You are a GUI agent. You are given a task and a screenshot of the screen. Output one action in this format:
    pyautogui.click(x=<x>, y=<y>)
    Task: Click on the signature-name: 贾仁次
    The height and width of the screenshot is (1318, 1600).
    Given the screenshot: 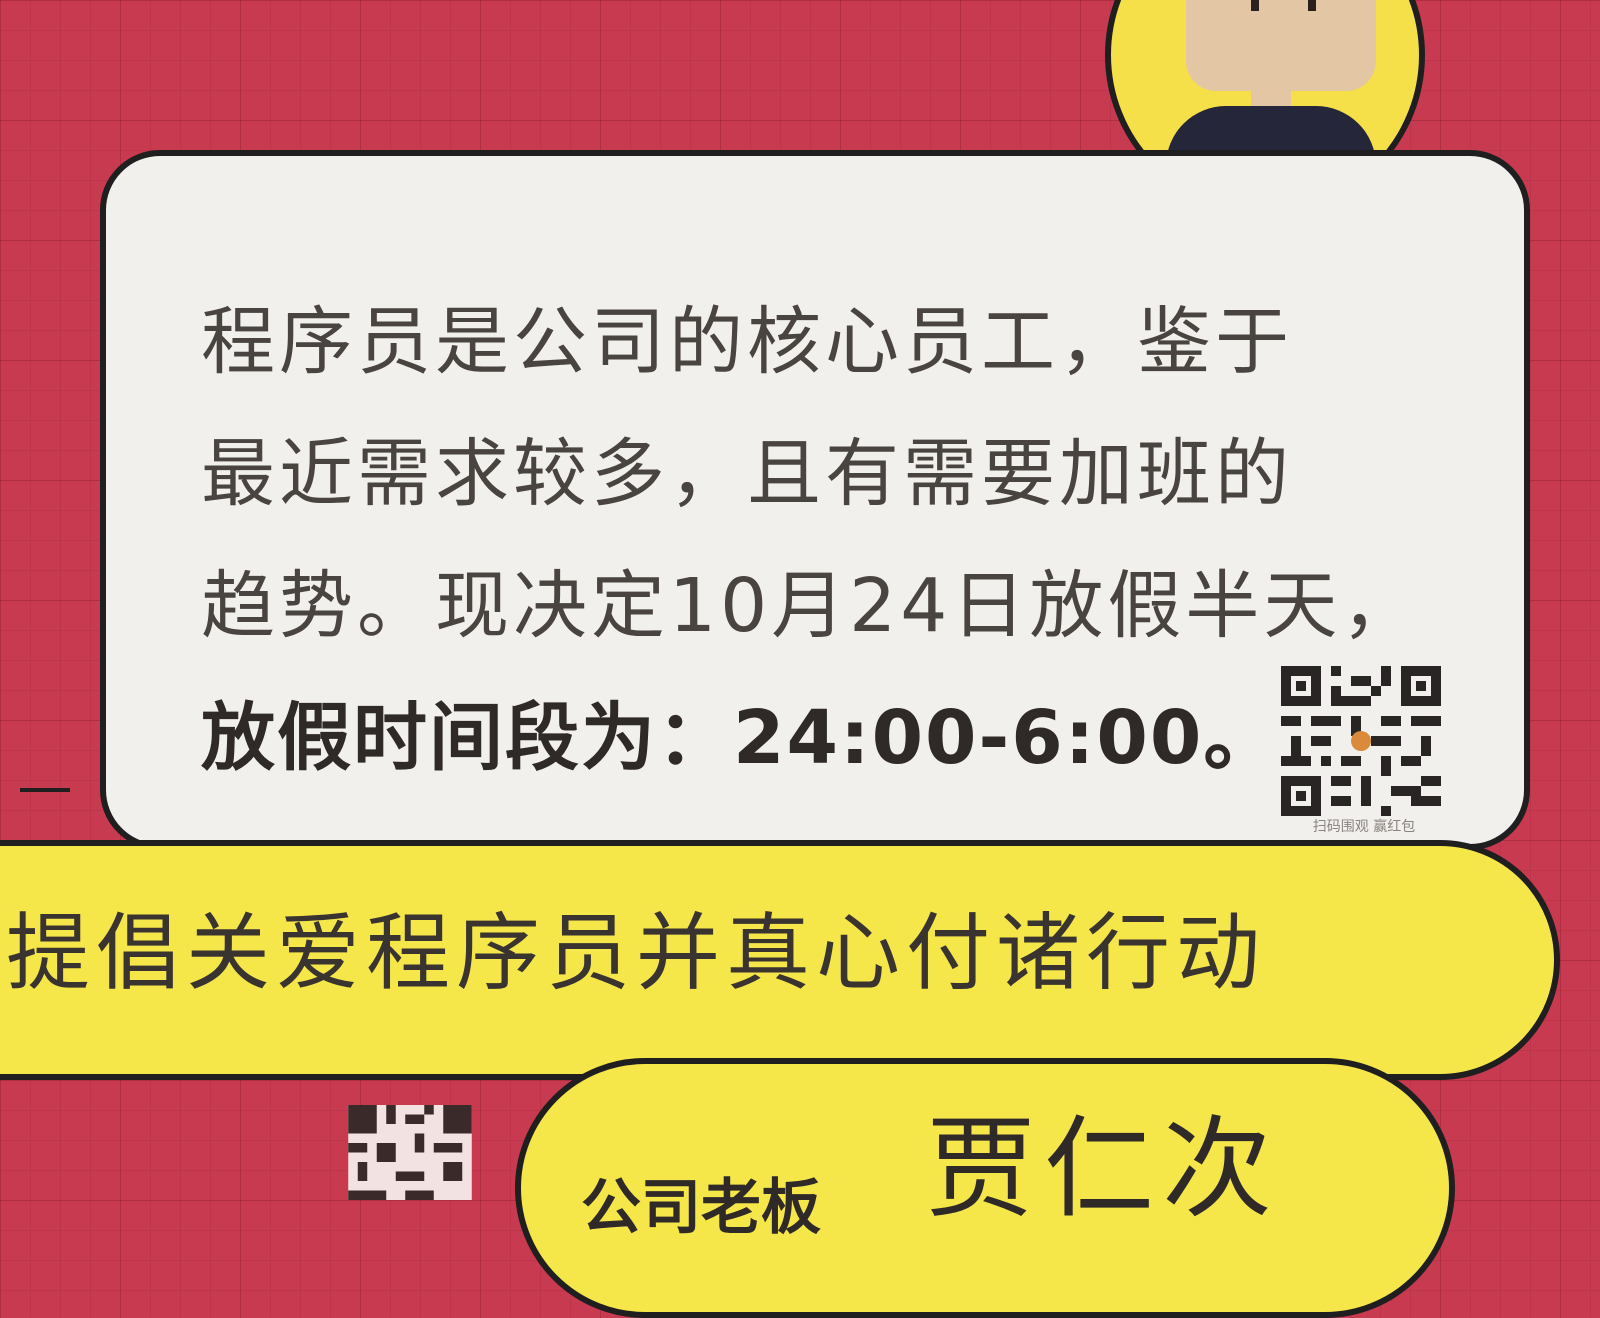 What is the action you would take?
    pyautogui.click(x=1103, y=1169)
    